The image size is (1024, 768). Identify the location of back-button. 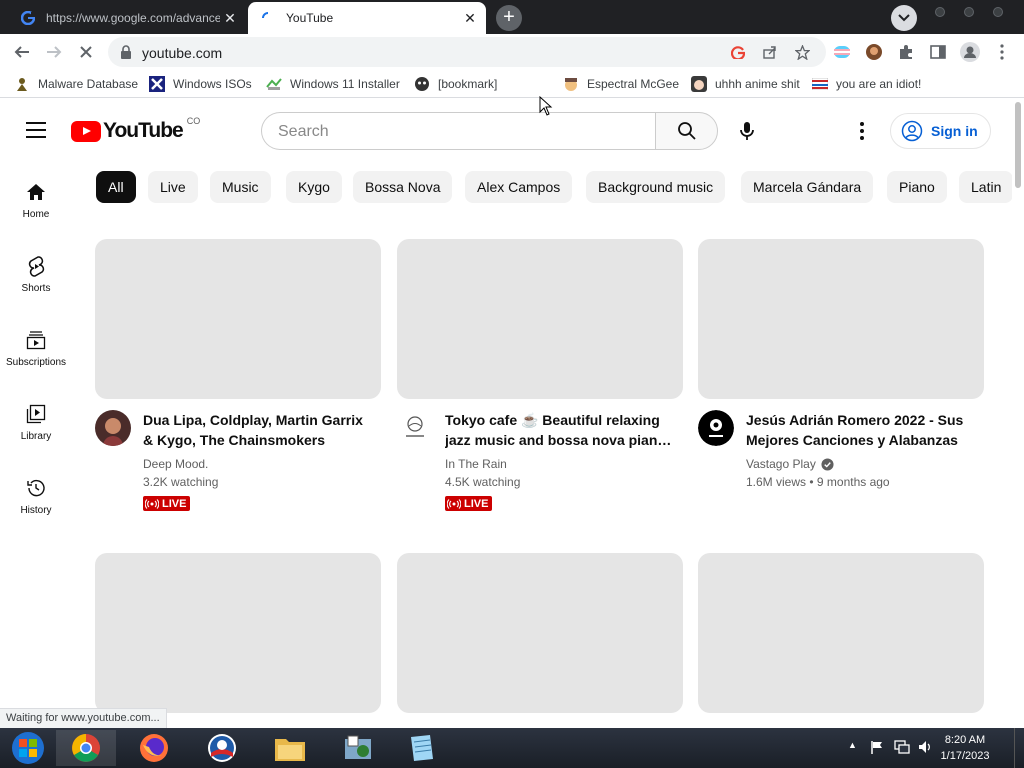
(22, 52).